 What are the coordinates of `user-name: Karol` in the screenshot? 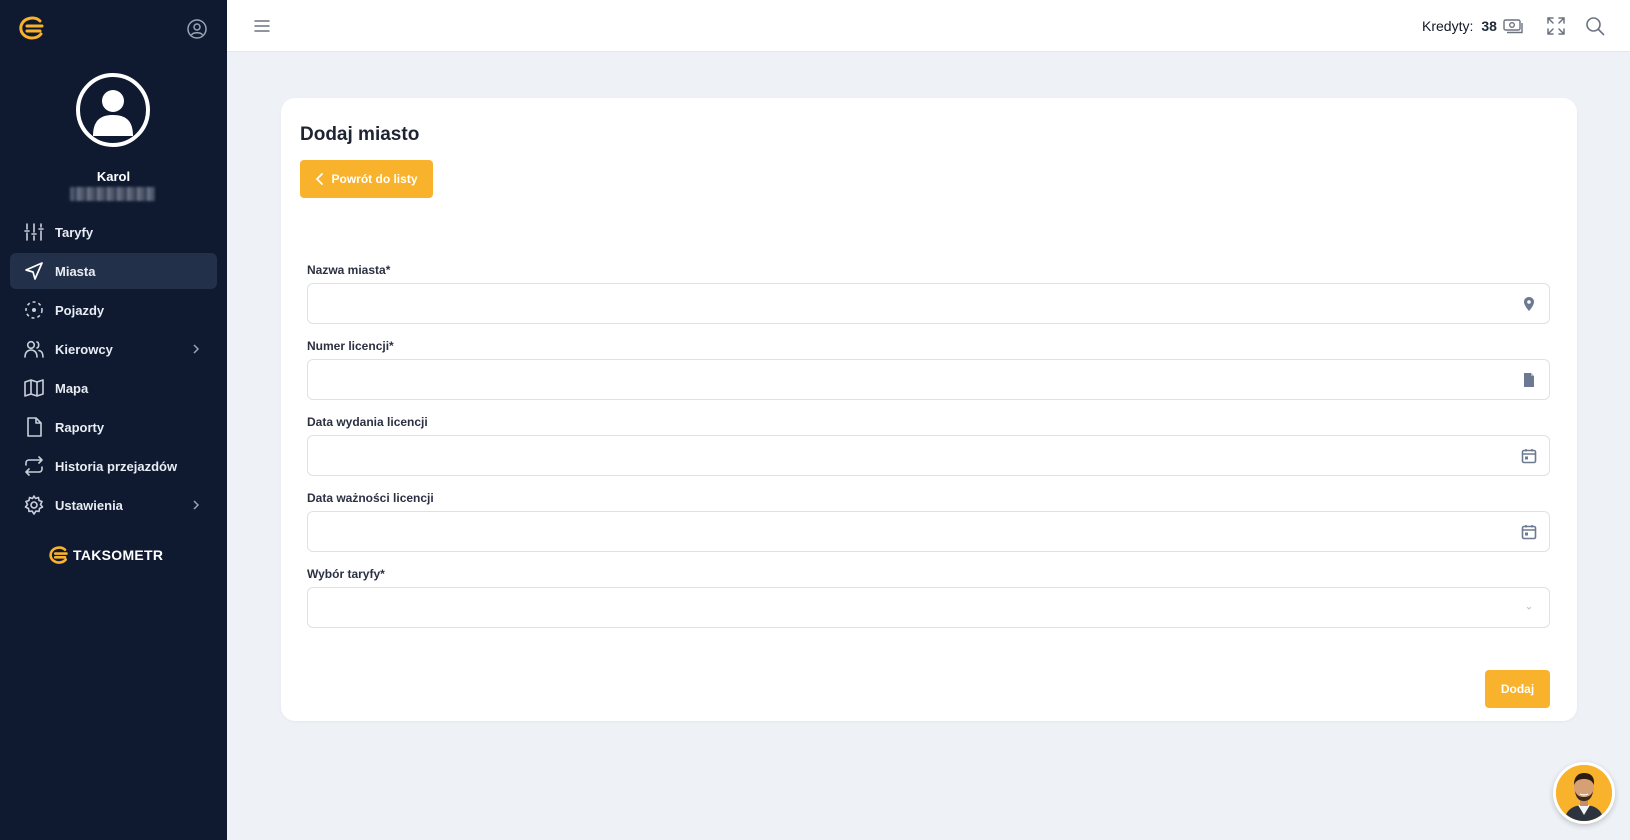 It's located at (113, 176).